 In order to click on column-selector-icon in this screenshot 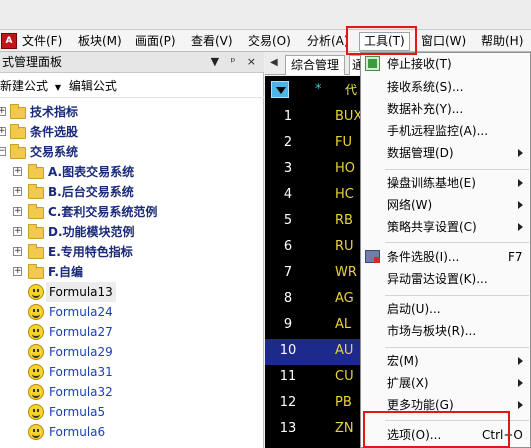, I will do `click(280, 89)`.